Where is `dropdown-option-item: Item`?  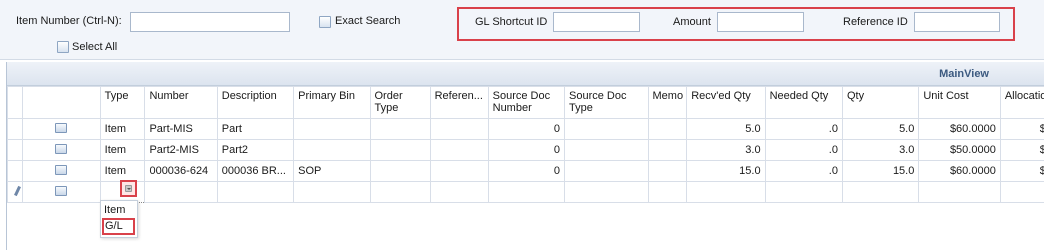
dropdown-option-item: Item is located at coordinates (114, 210).